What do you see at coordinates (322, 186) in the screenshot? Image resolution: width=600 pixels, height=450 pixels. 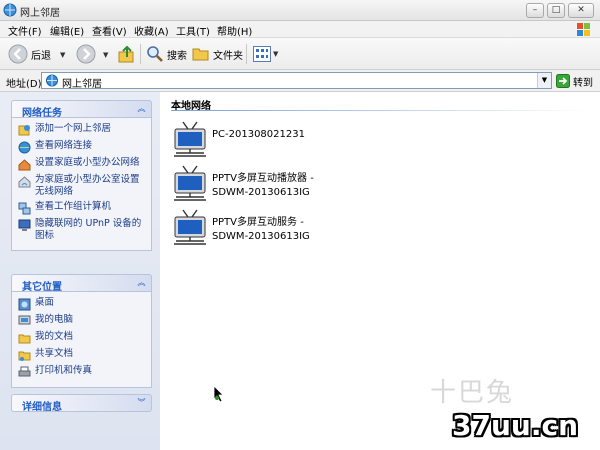 I see `network-item: PPTV多屏互动播放器 - SDWM-20130613IG` at bounding box center [322, 186].